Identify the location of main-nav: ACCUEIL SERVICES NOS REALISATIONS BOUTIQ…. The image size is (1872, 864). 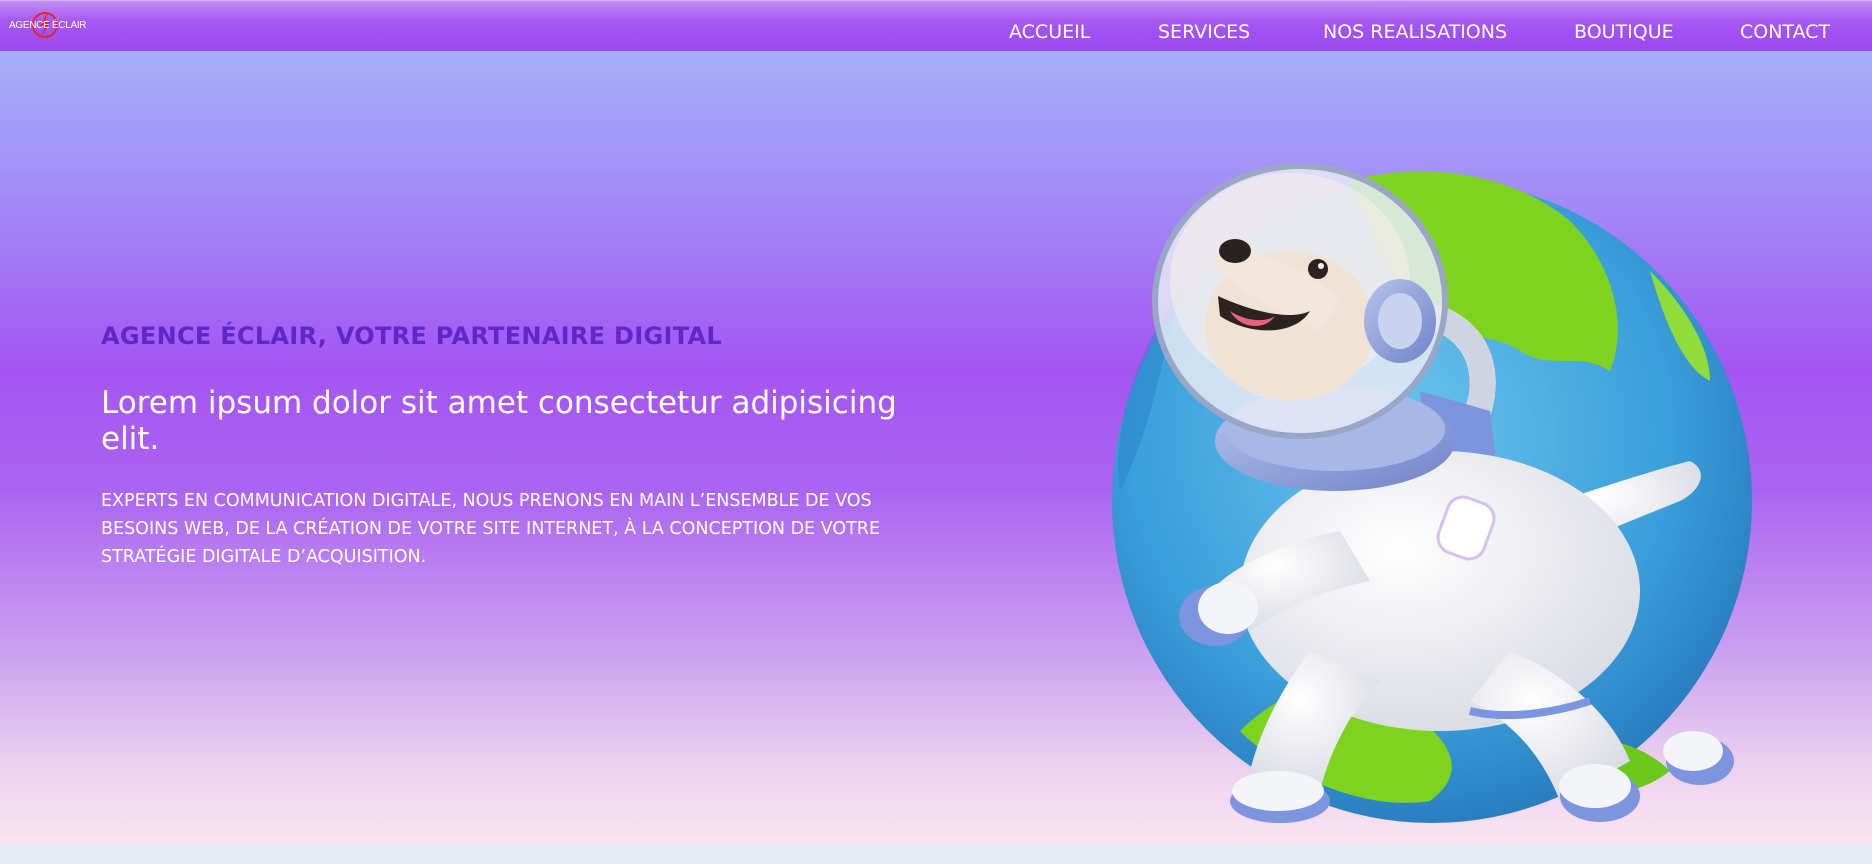
(1422, 26).